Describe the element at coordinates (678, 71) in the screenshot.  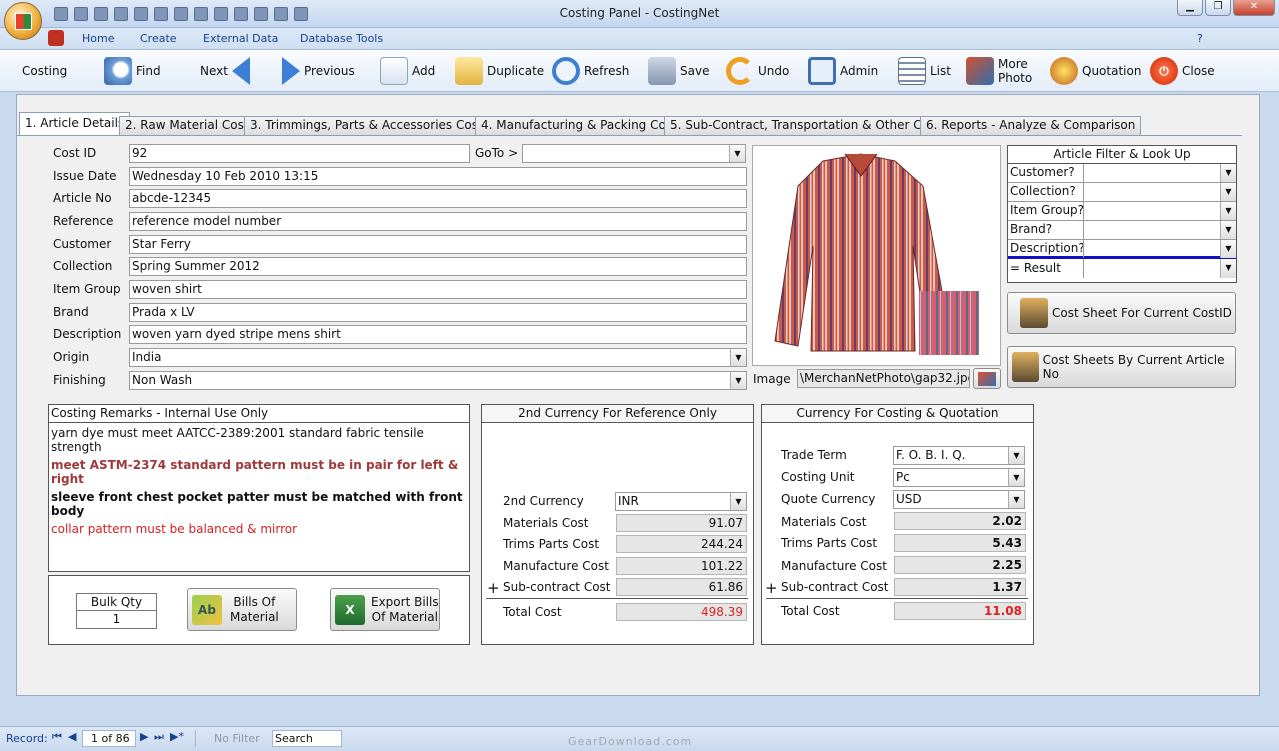
I see `save-button: Save` at that location.